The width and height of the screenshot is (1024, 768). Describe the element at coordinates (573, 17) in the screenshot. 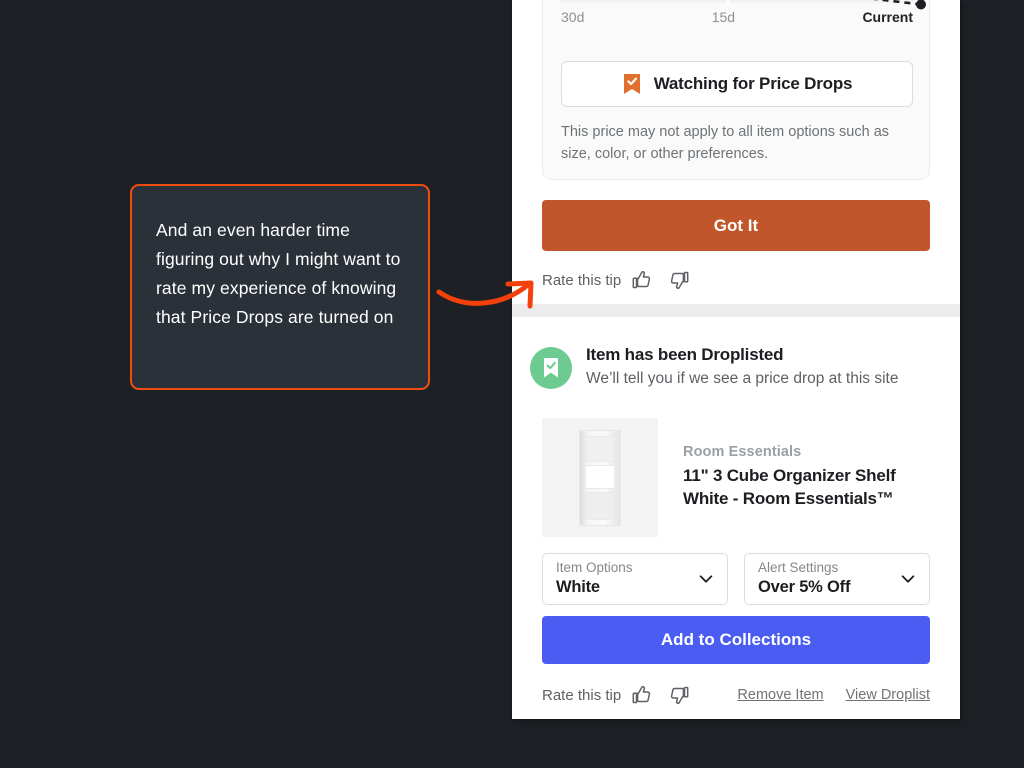

I see `axis-label-30d: 30d` at that location.